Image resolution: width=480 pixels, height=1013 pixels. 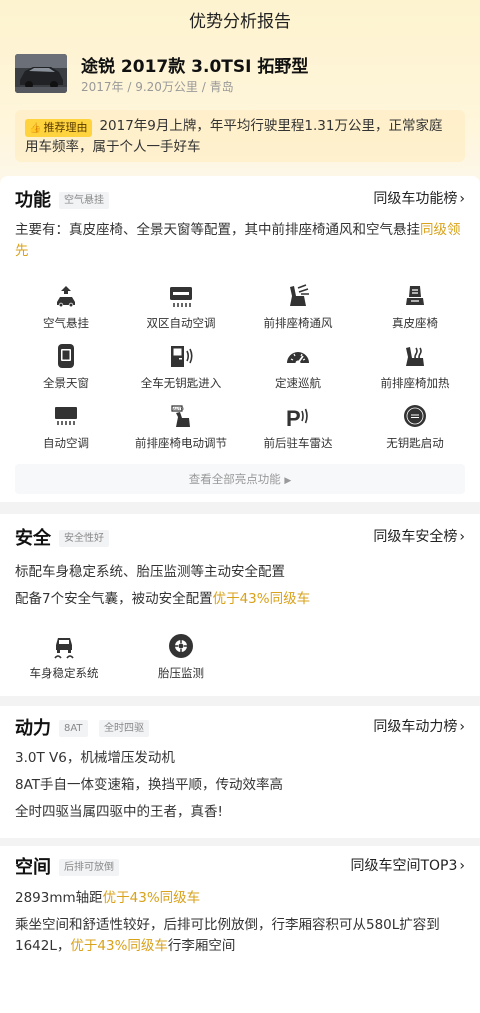 What do you see at coordinates (404, 866) in the screenshot?
I see `space-rank-label: 同级车空间TOP3` at bounding box center [404, 866].